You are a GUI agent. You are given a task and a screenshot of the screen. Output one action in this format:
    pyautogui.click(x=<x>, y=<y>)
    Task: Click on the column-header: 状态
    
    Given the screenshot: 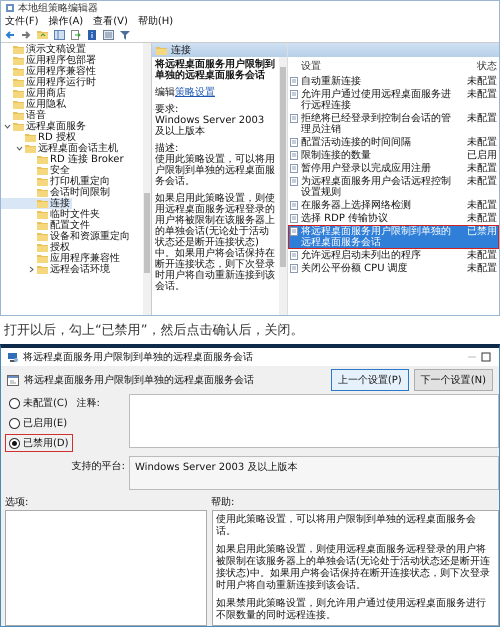 What is the action you would take?
    pyautogui.click(x=480, y=66)
    